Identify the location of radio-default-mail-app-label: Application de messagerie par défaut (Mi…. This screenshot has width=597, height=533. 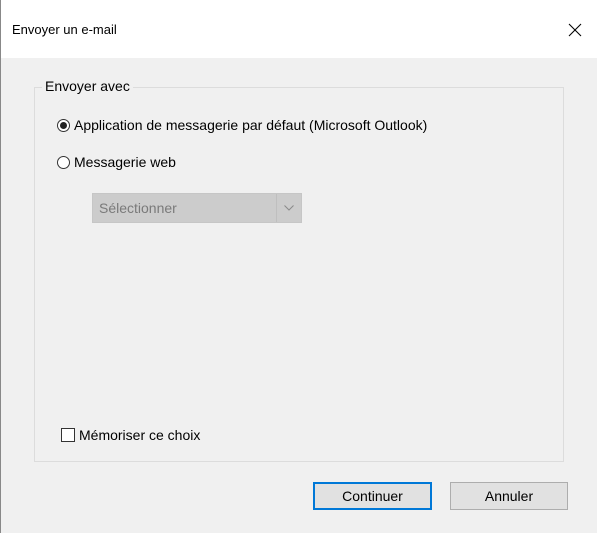
(251, 125).